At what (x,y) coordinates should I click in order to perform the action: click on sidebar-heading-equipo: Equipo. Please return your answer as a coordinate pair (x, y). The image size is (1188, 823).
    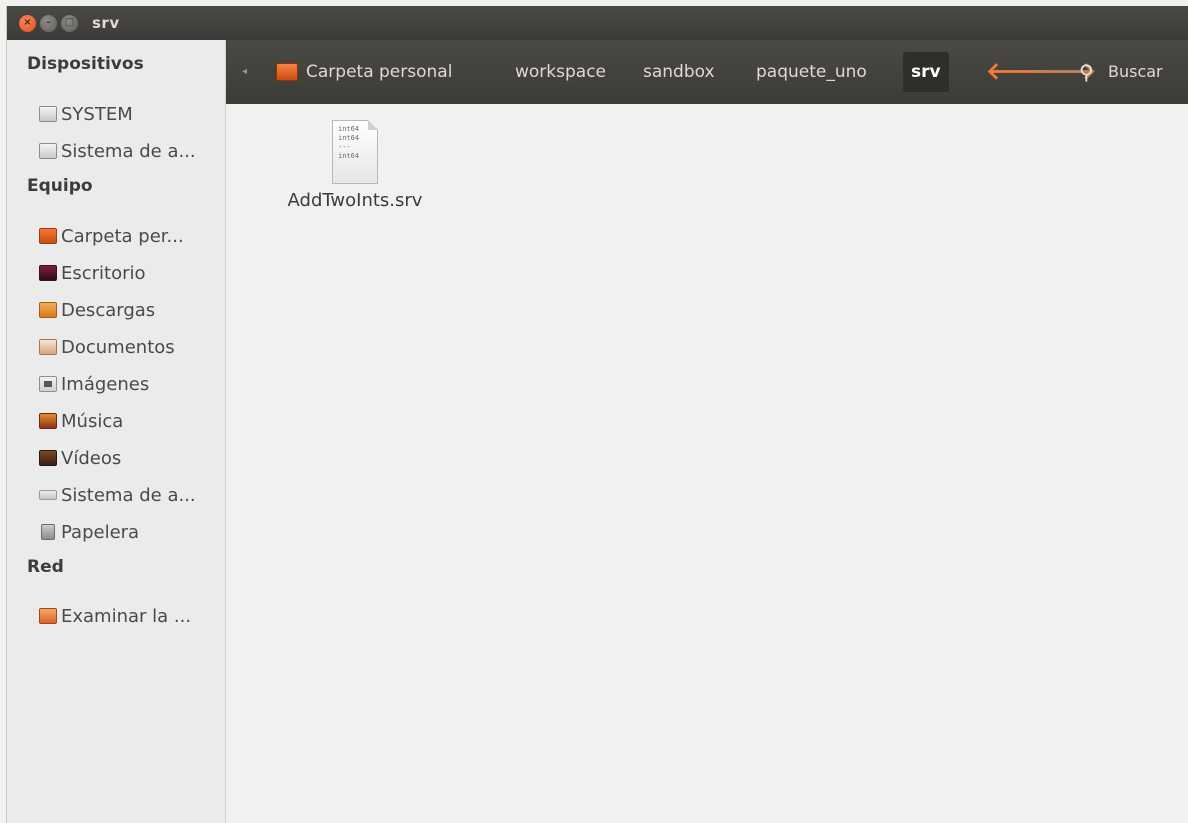
    Looking at the image, I should click on (60, 186).